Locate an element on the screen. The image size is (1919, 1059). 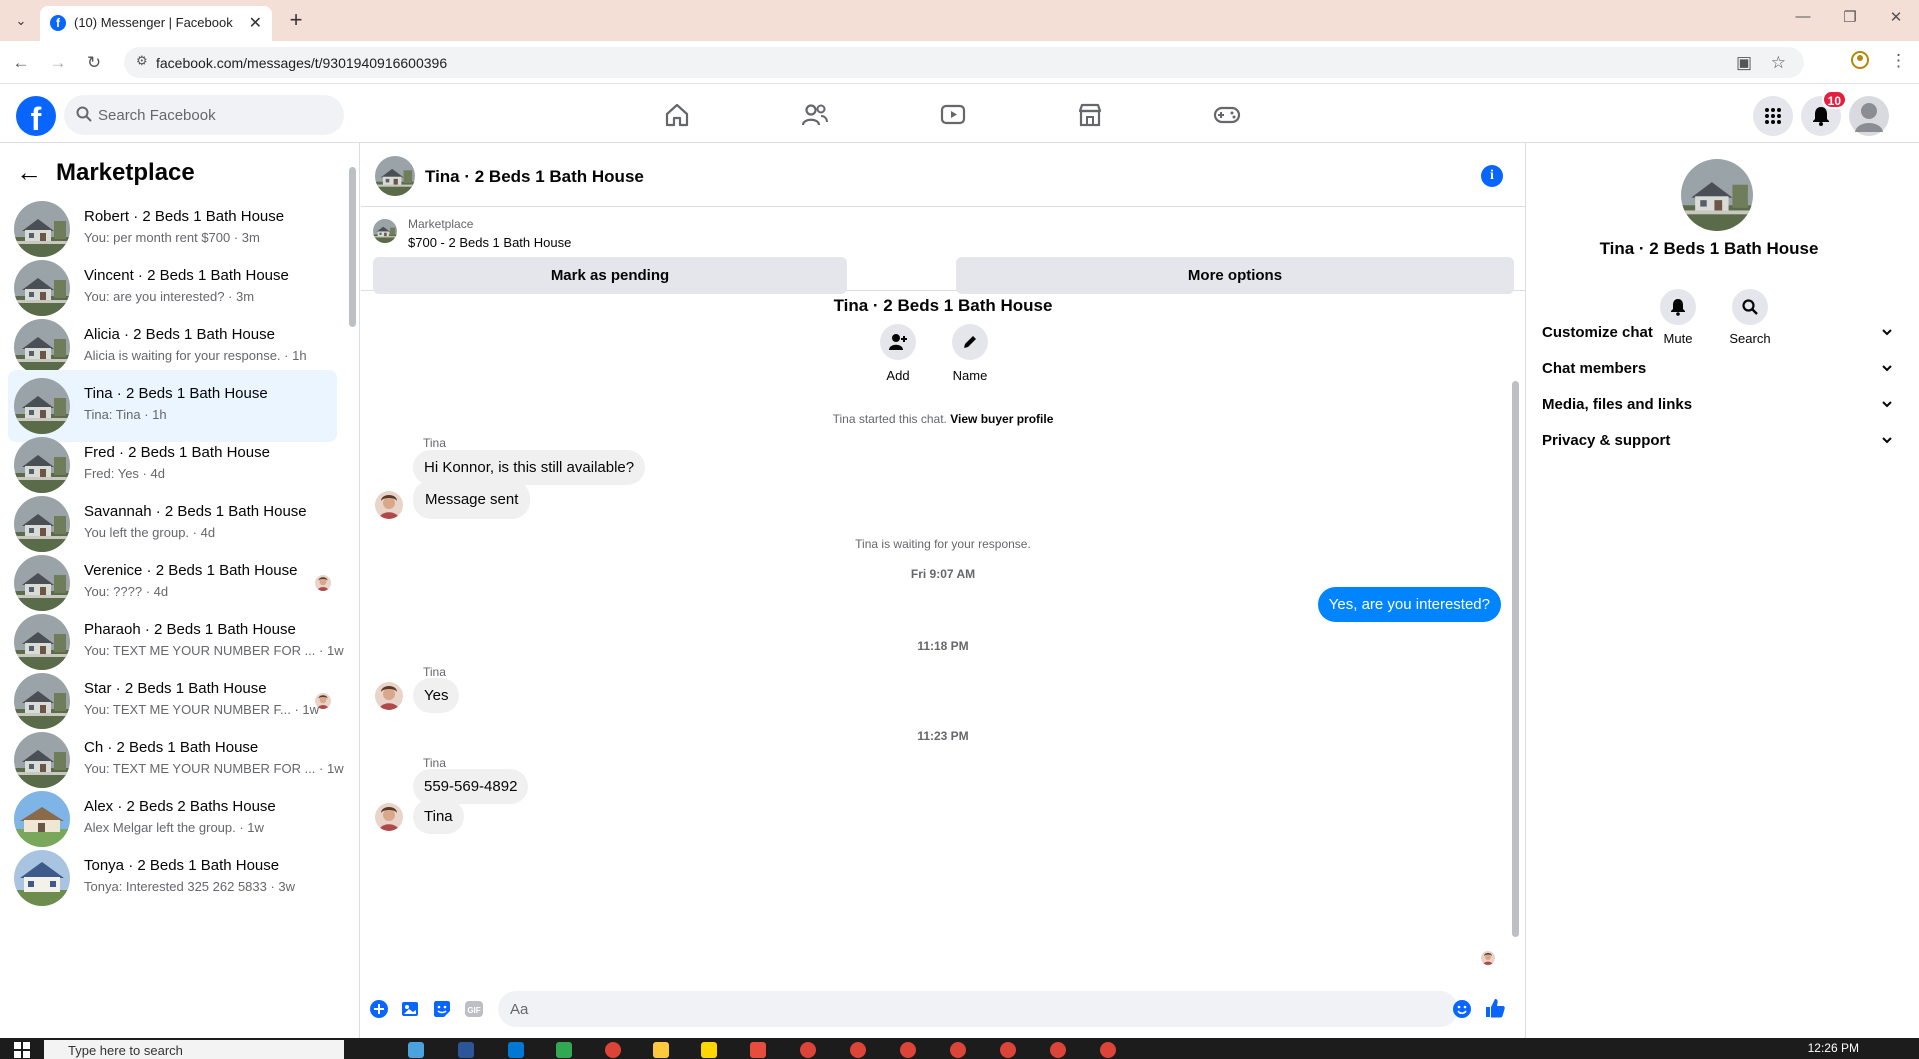
details-section-row: Customize chat is located at coordinates (1717, 332).